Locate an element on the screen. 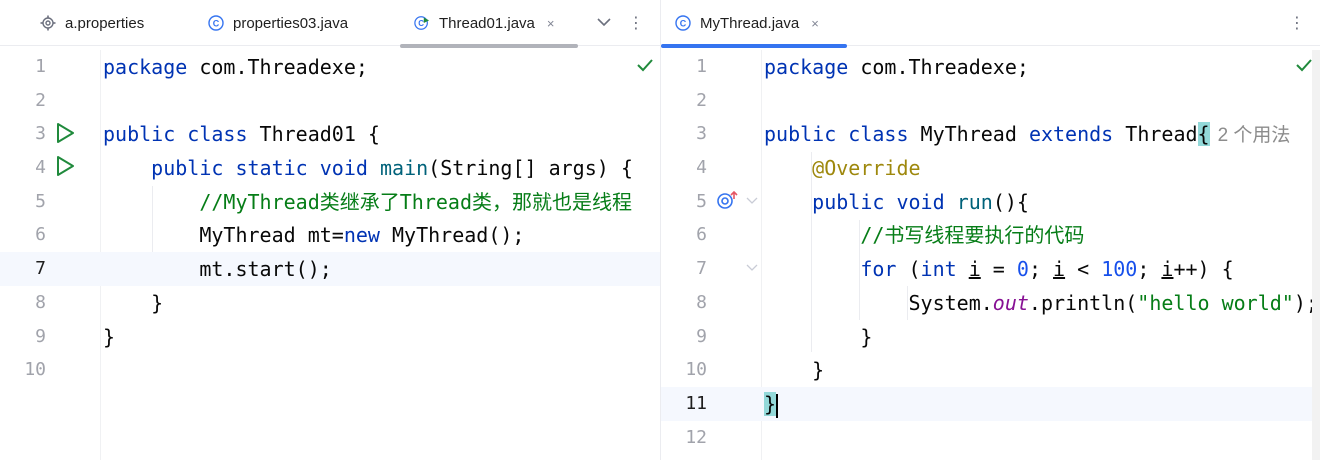 The image size is (1320, 460). annotation: @Override is located at coordinates (866, 168).